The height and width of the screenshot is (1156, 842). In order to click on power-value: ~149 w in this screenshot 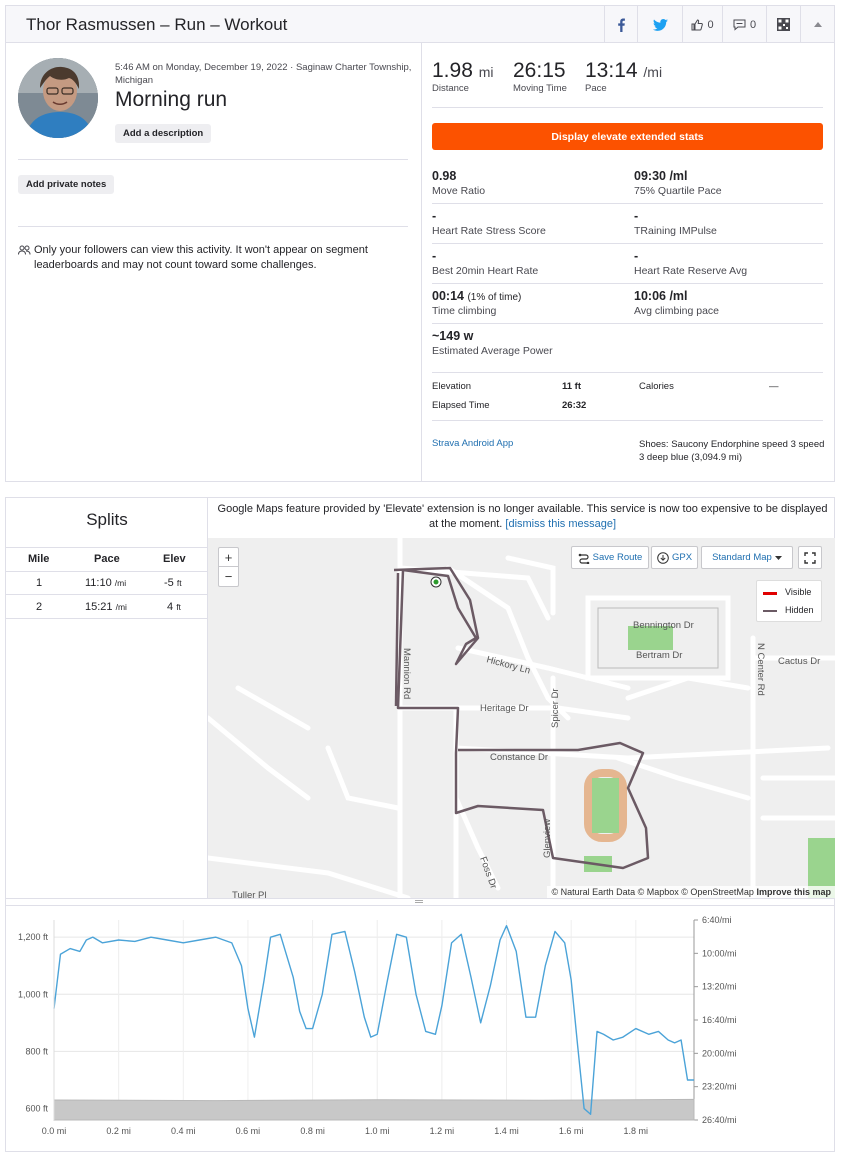, I will do `click(453, 336)`.